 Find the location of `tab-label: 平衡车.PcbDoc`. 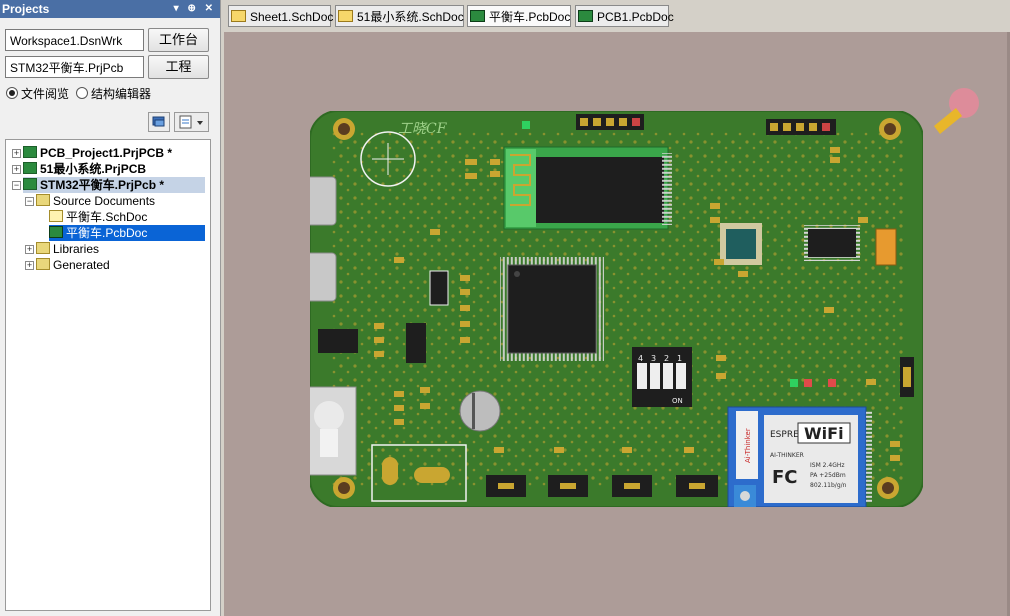

tab-label: 平衡车.PcbDoc is located at coordinates (530, 17).